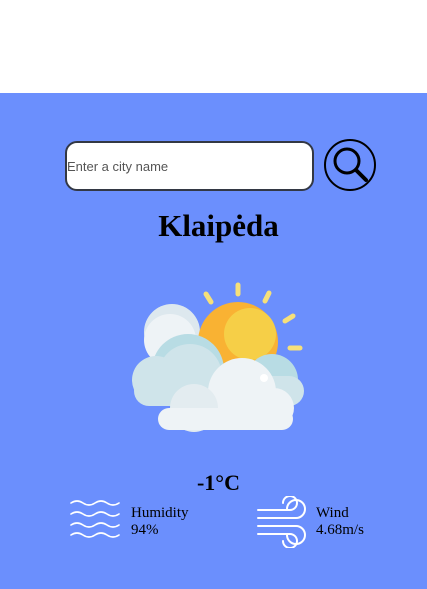  Describe the element at coordinates (332, 513) in the screenshot. I see `wind-label: Wind` at that location.